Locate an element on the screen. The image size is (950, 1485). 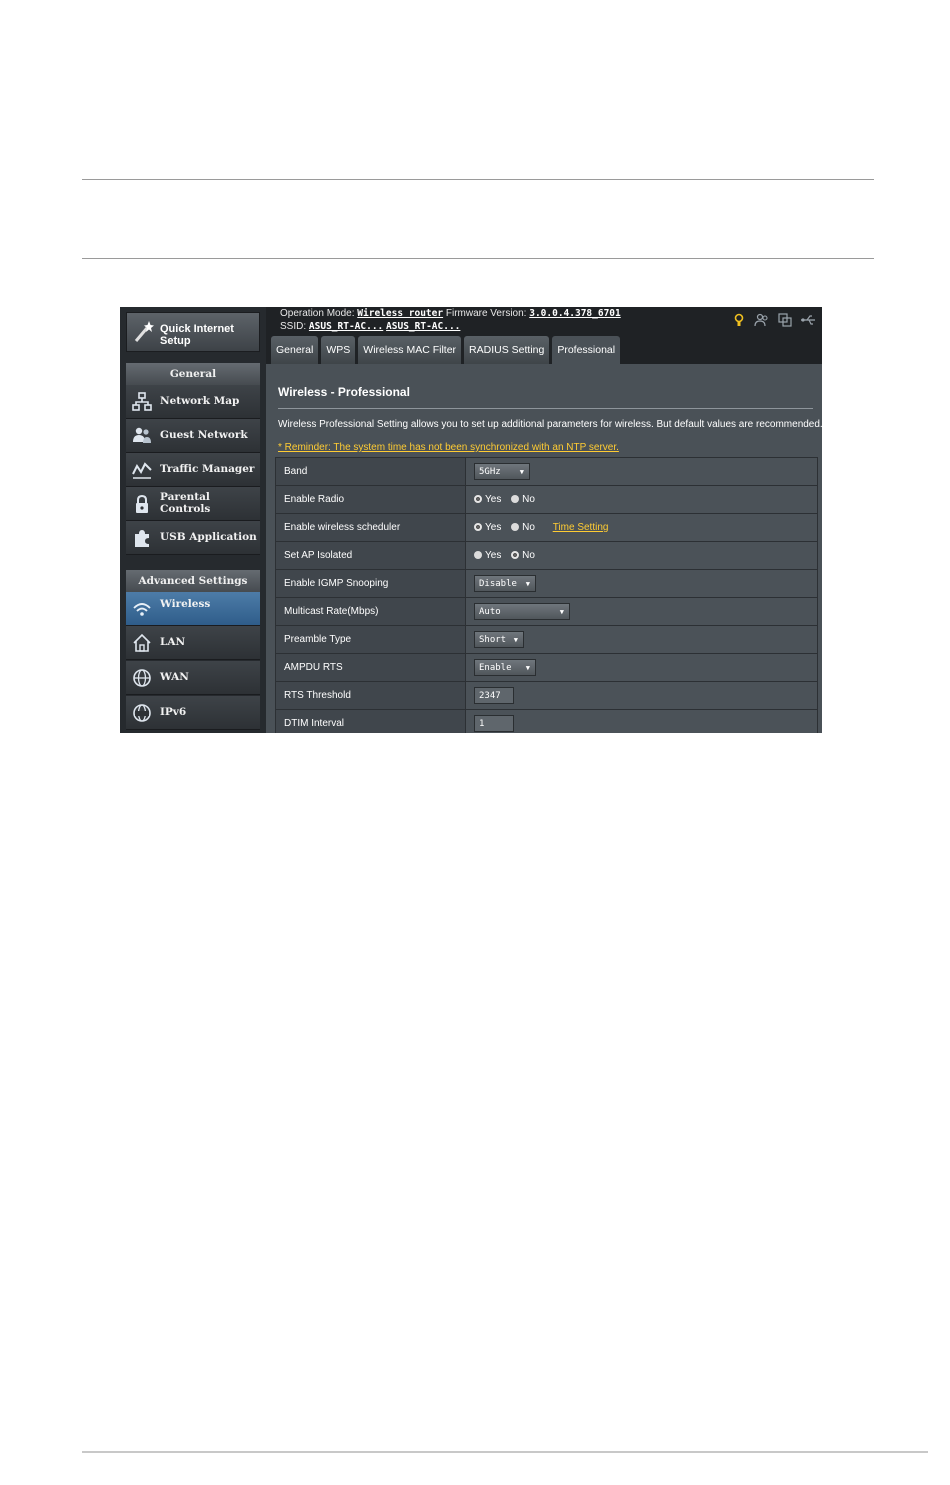
clients-icon is located at coordinates (762, 320).